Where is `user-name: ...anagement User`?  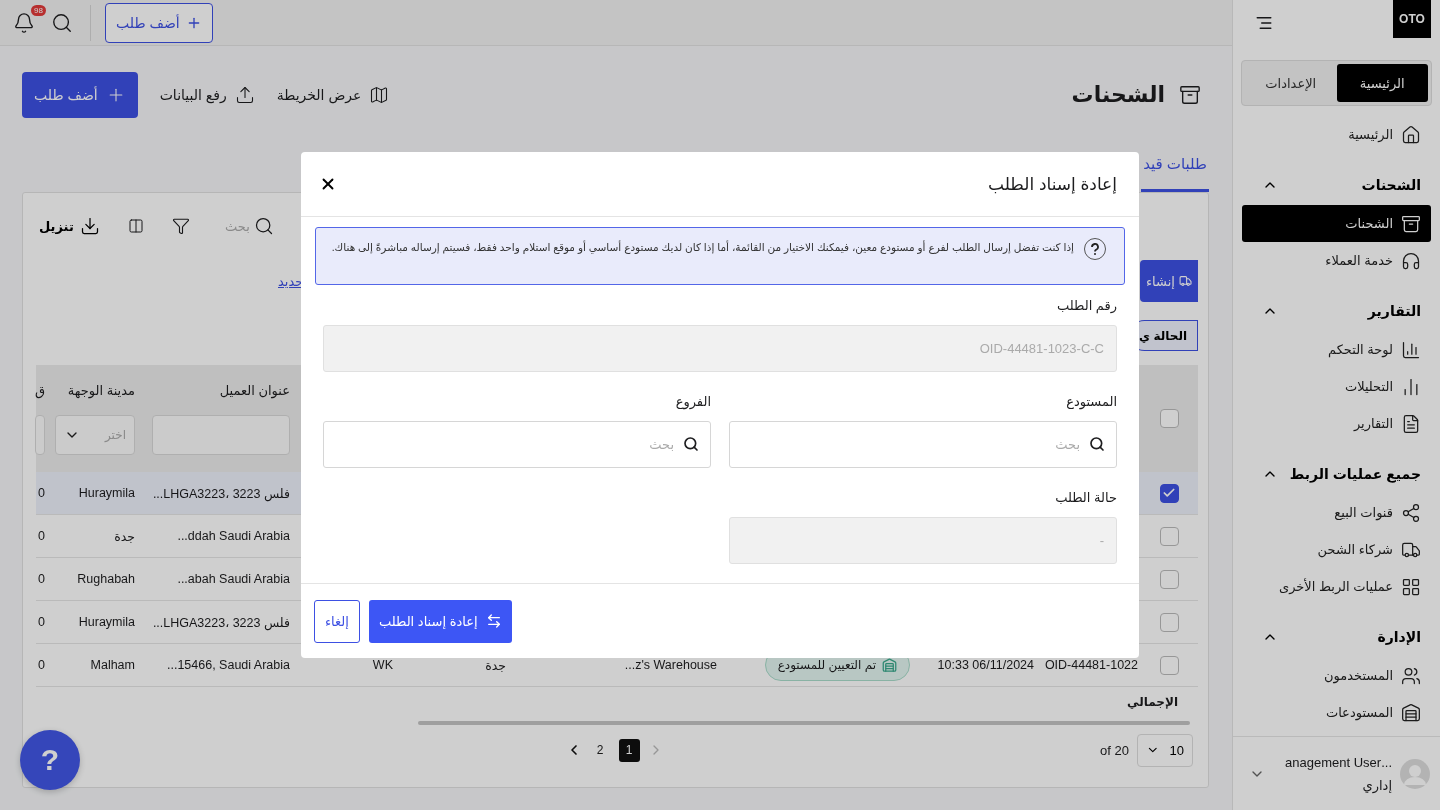 user-name: ...anagement User is located at coordinates (1338, 762).